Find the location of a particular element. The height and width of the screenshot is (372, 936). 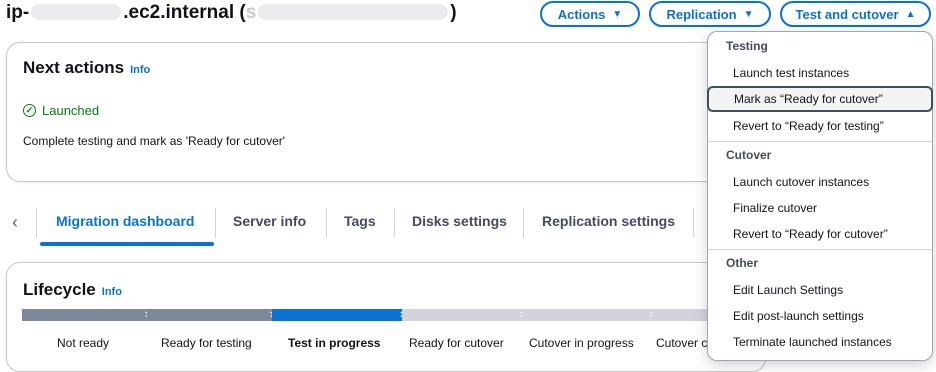

stage-ready-for-testing: Ready for testing is located at coordinates (206, 343).